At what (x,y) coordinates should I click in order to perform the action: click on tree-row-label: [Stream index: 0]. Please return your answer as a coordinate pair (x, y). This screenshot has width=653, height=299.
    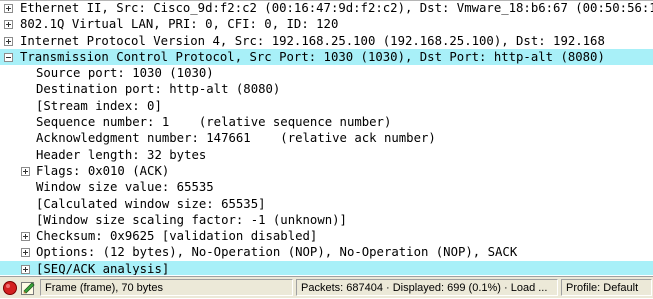
    Looking at the image, I should click on (99, 105).